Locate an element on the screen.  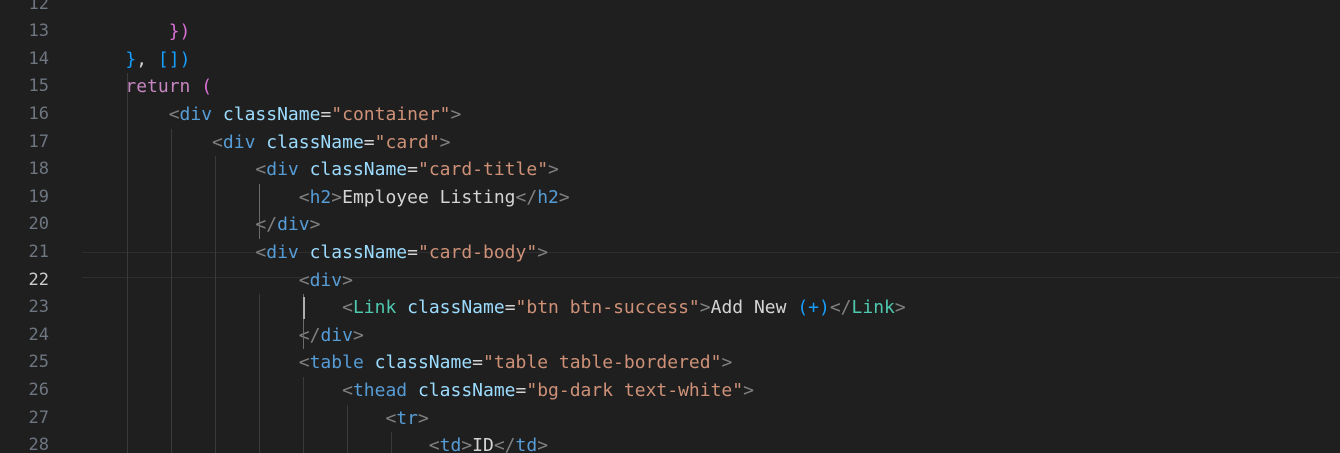
code-token: ) is located at coordinates (185, 59).